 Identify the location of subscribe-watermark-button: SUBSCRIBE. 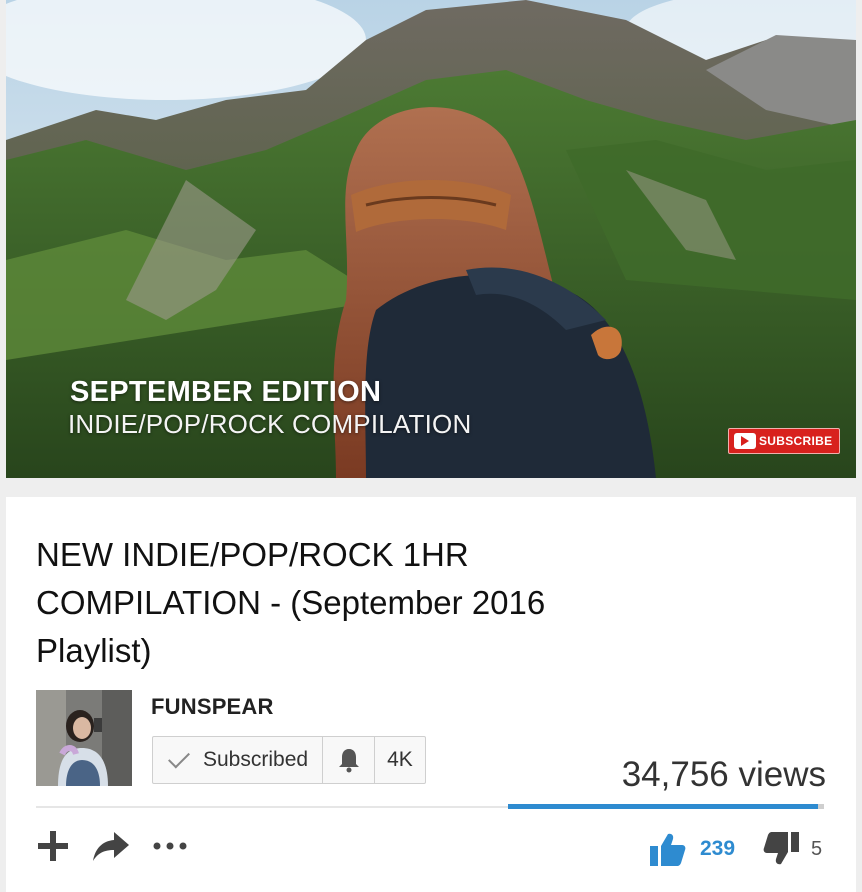
(784, 441).